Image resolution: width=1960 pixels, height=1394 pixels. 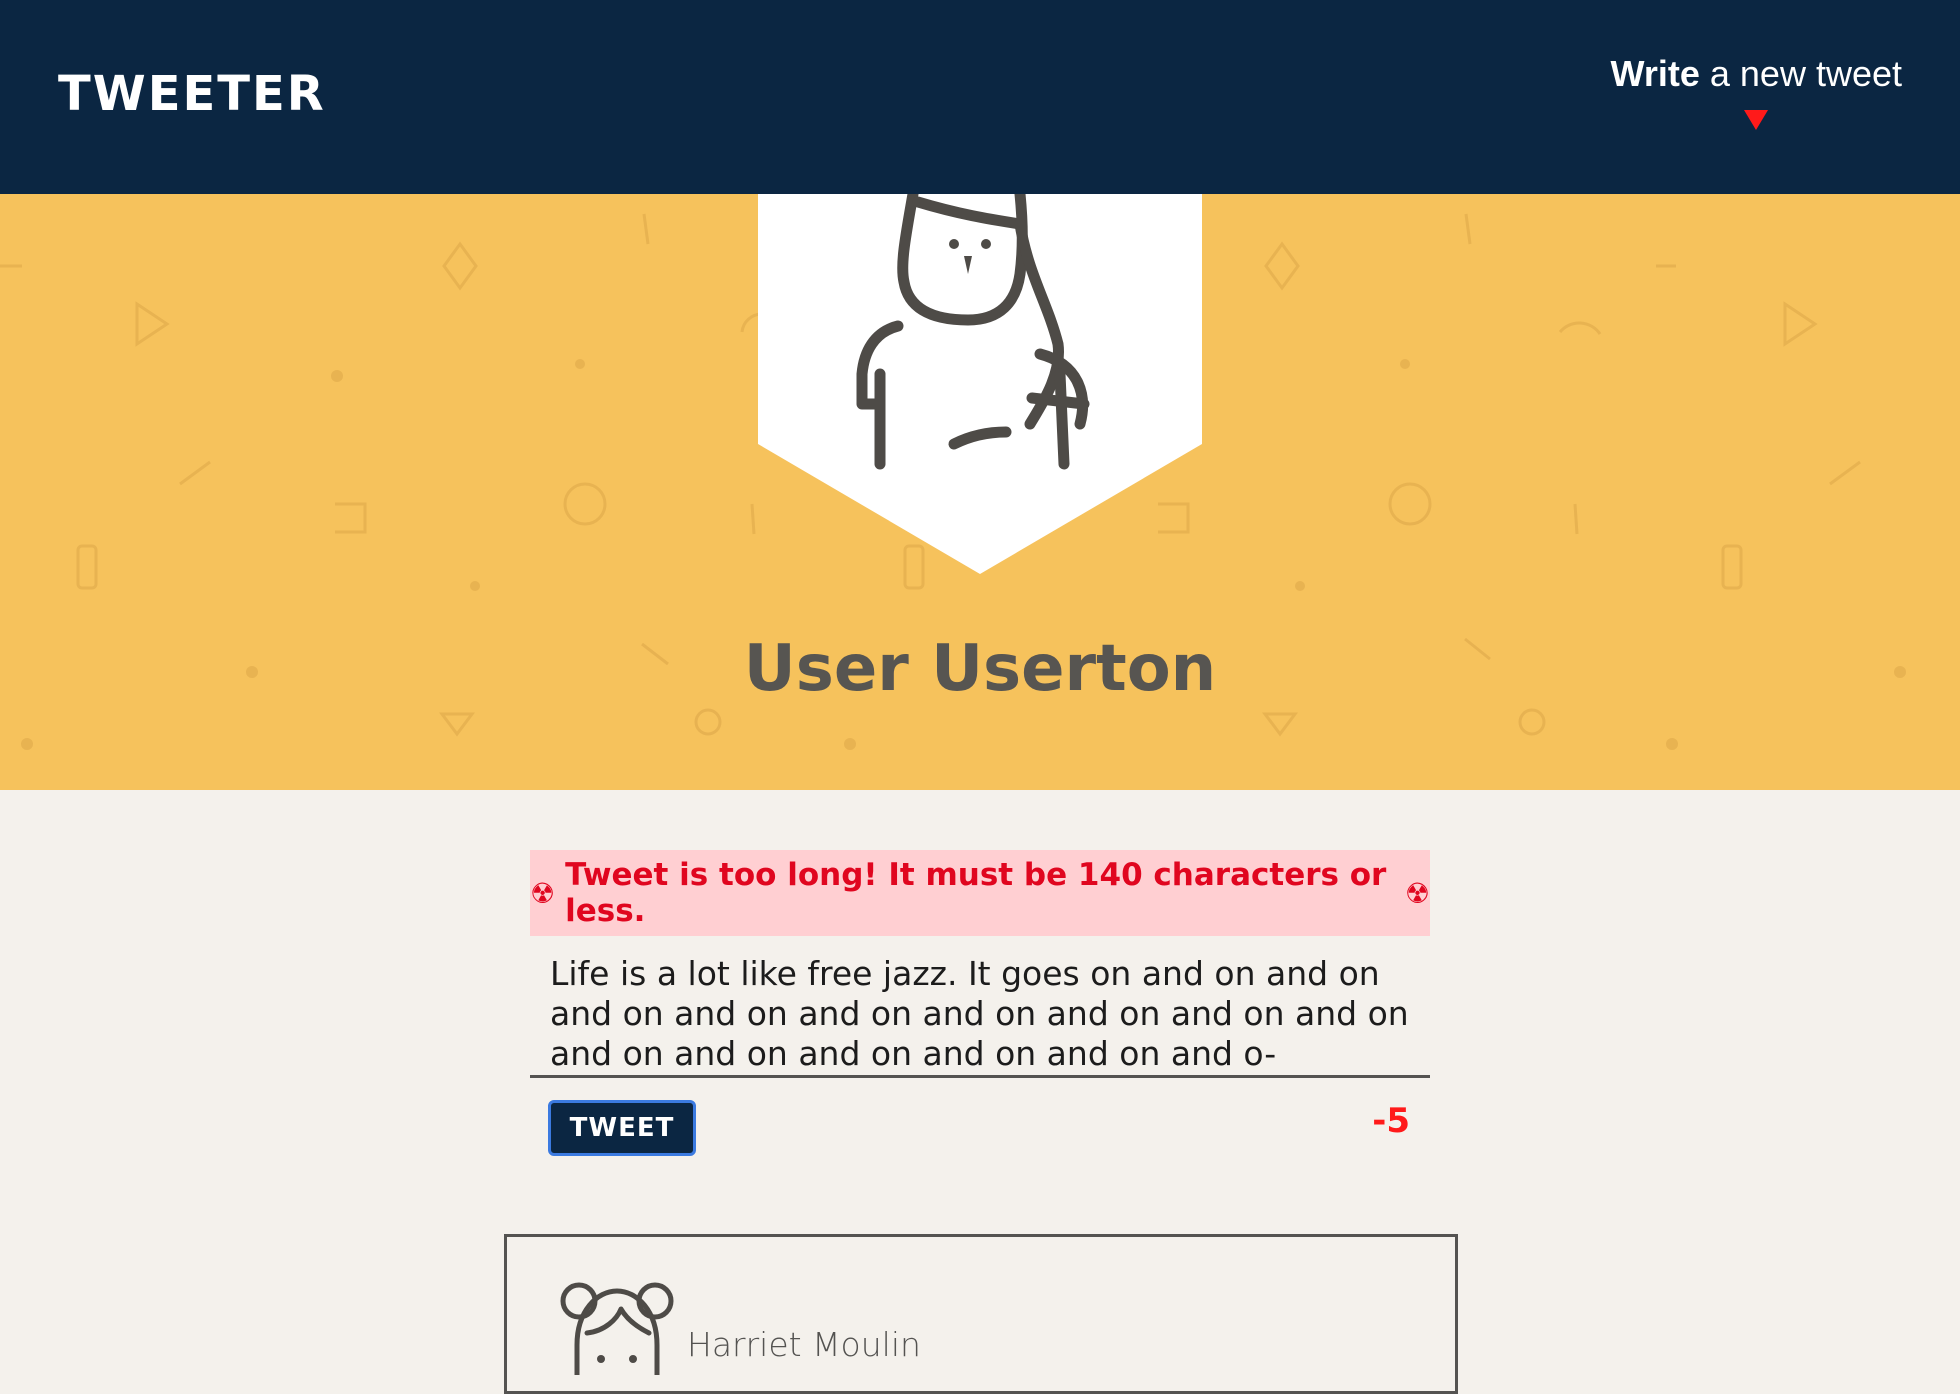 I want to click on tweet-author-name: Harriet Moulin, so click(x=804, y=1344).